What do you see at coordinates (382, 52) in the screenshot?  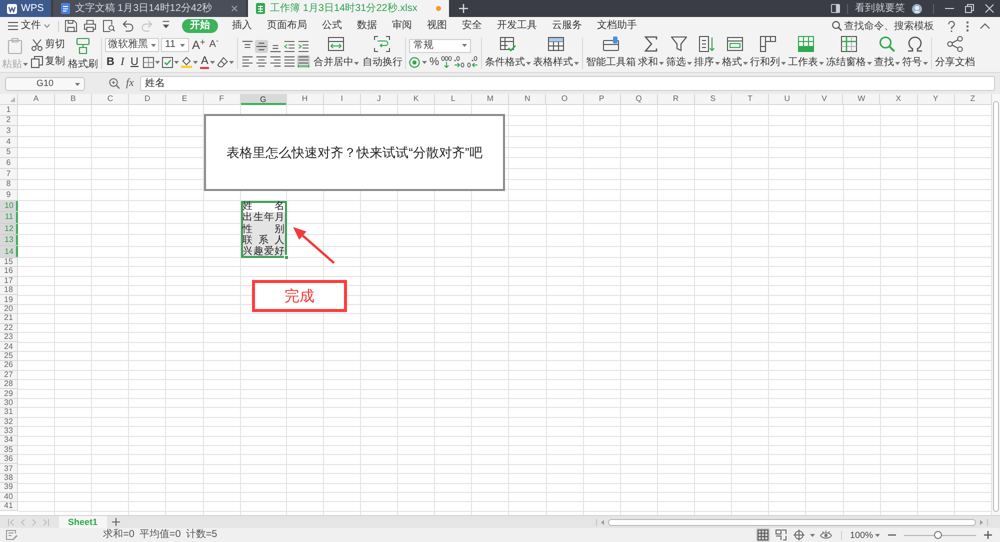 I see `wrap-text-button: 自动换行` at bounding box center [382, 52].